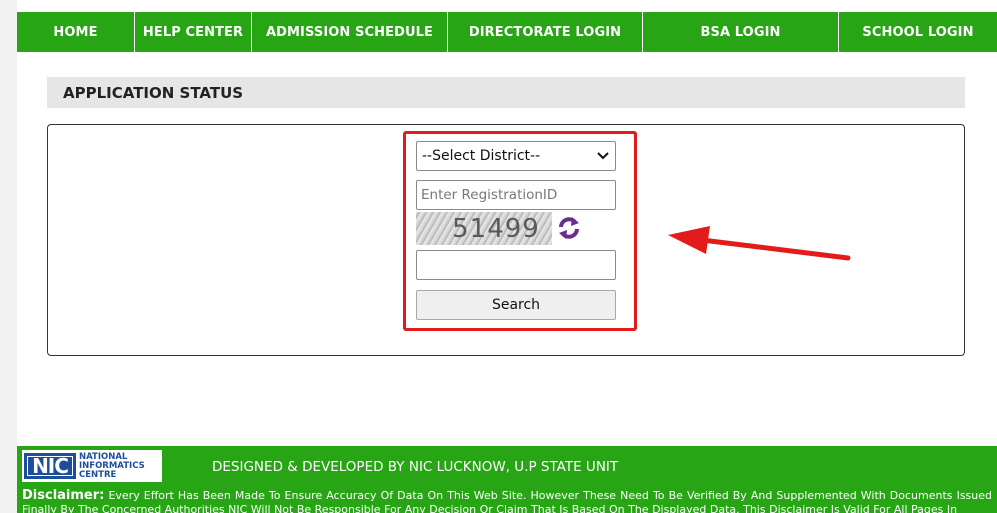  I want to click on registration-id-input, so click(516, 195).